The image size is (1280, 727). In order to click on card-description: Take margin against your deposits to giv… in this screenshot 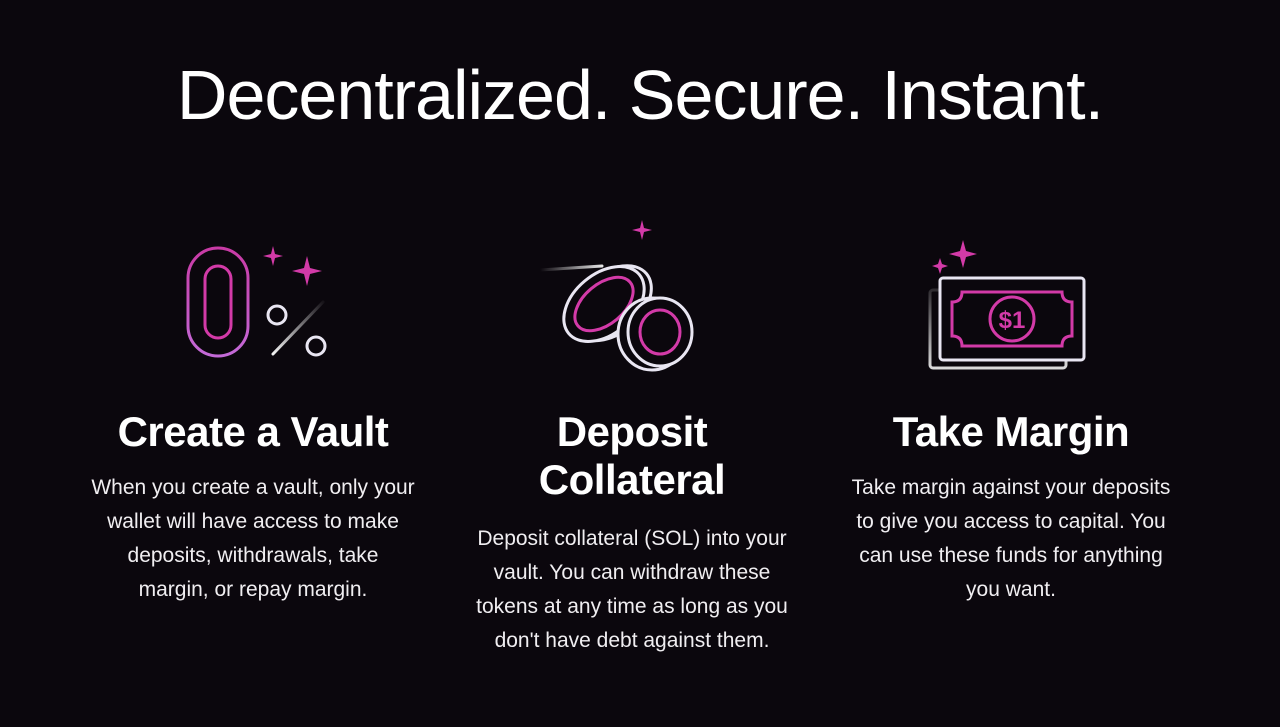, I will do `click(1011, 539)`.